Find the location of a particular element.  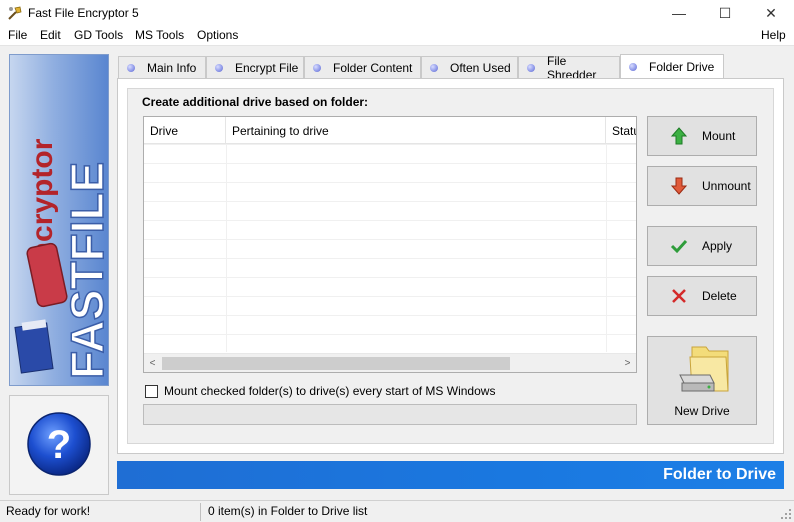

new-drive-button: New Drive is located at coordinates (702, 380).